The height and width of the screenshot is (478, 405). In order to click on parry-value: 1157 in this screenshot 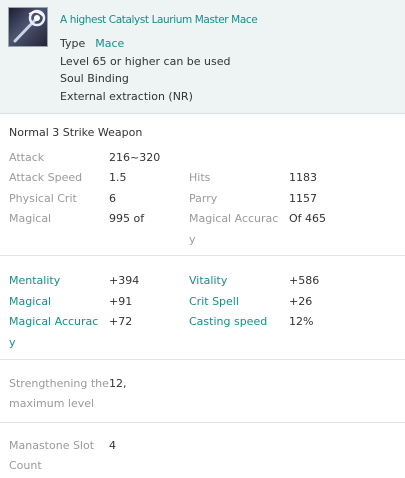, I will do `click(303, 198)`.